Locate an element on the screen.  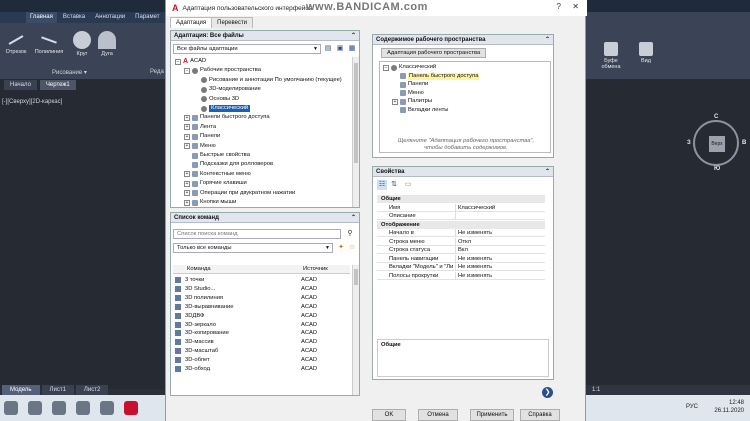
property-row: Полосы прокрутки Не изменять is located at coordinates (461, 275).